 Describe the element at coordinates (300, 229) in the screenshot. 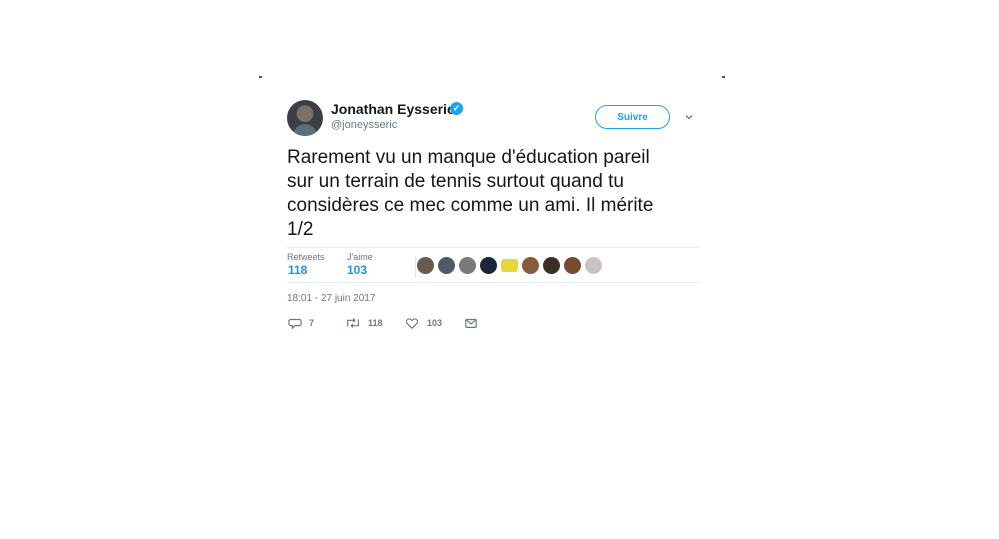

I see `tweet-text-line: 1/2` at that location.